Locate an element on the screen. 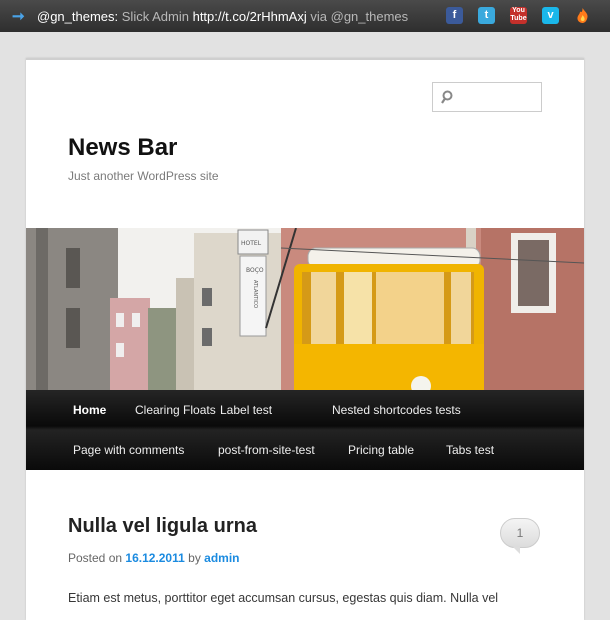 This screenshot has height=620, width=610. menu-item-page-with-comments: Page with comments is located at coordinates (128, 450).